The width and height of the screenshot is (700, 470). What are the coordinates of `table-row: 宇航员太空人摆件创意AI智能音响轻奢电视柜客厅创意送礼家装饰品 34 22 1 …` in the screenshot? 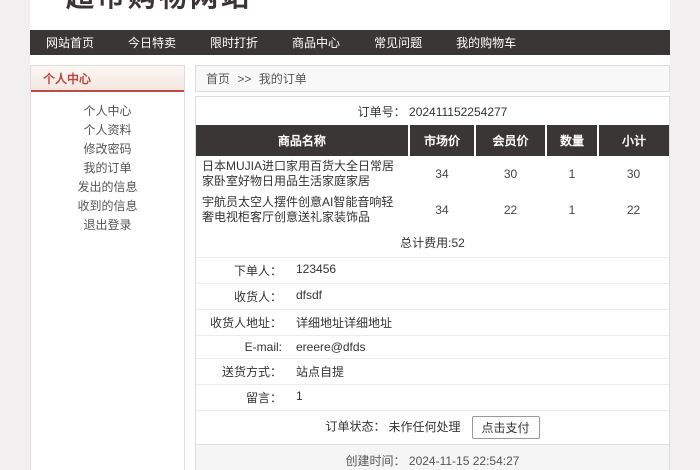 It's located at (432, 210).